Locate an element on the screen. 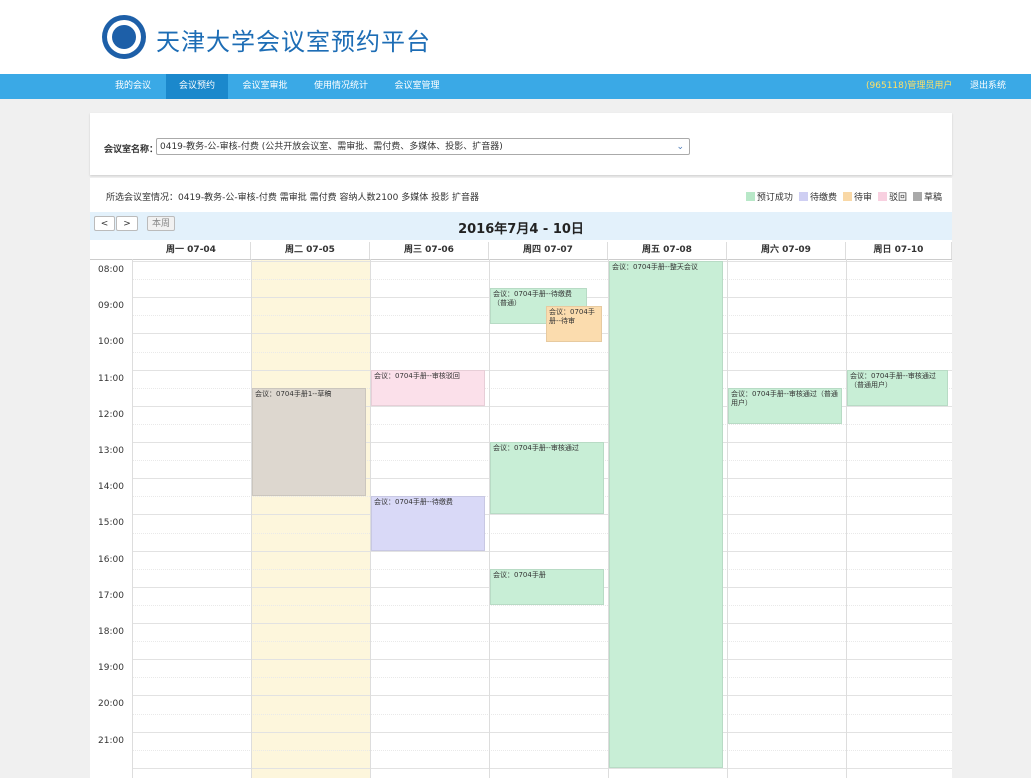 The height and width of the screenshot is (778, 1031). legend-item: 待审 is located at coordinates (857, 196).